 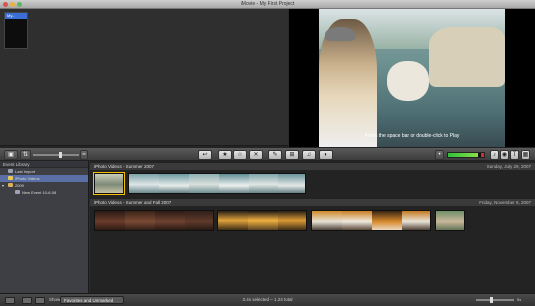 I want to click on disclosure-triangle-icon: ▾, so click(x=3, y=185).